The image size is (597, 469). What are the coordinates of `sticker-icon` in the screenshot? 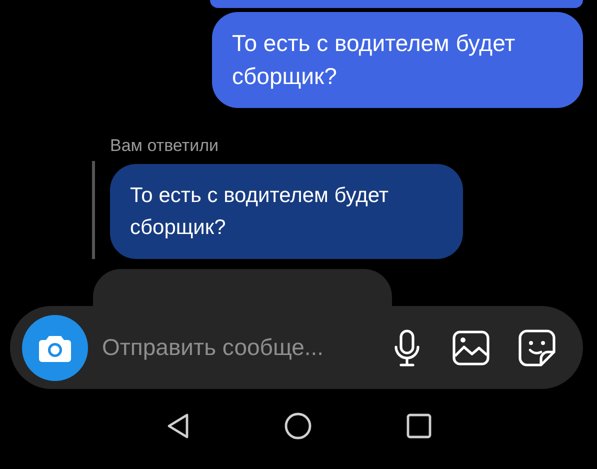 It's located at (537, 347).